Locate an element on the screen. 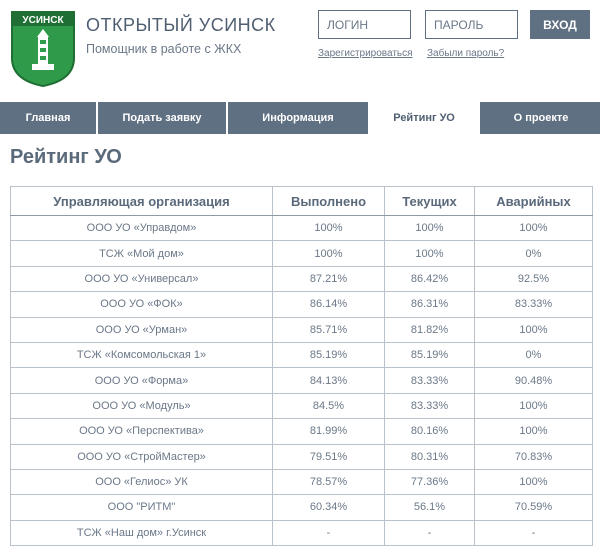 The image size is (600, 558). table-row: ООО "РИТМ" 60.34% 56.1% 70.59% is located at coordinates (301, 507).